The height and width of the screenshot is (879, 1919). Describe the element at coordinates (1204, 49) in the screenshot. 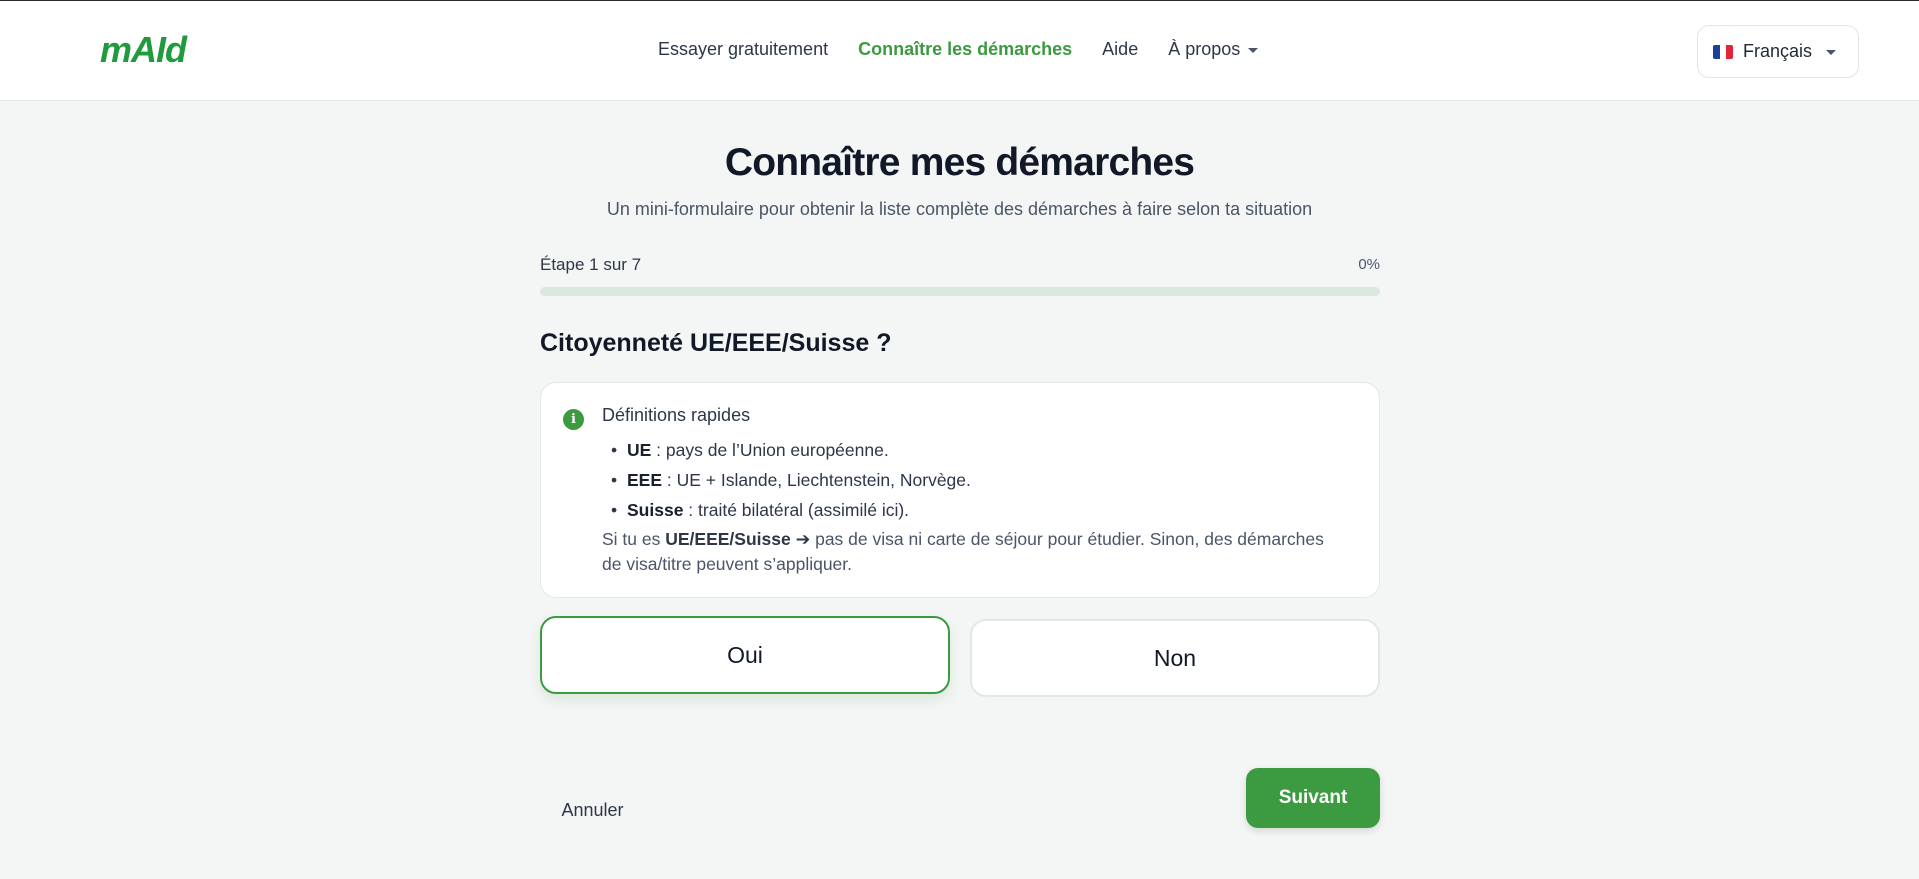

I see `nav-link-a-propos-label: À propos` at that location.